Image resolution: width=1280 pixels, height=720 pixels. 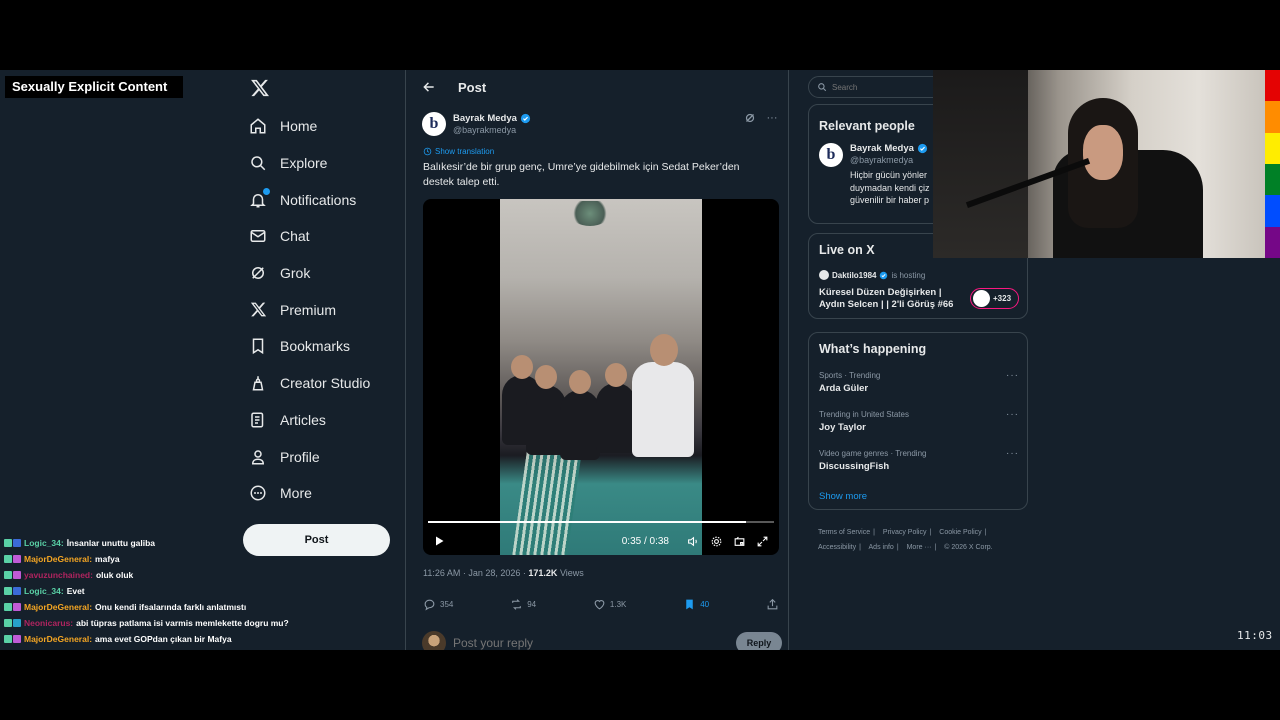 I want to click on nav-item-grok: Grok, so click(x=309, y=273).